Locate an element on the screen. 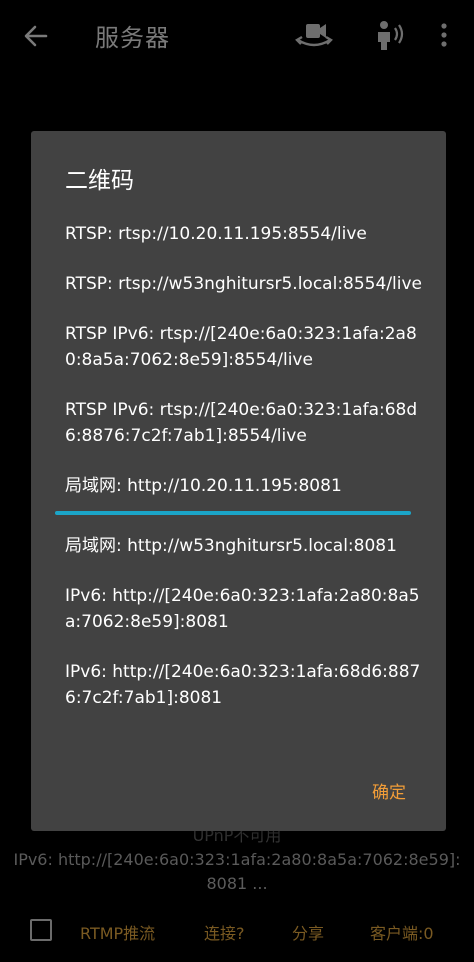 Image resolution: width=474 pixels, height=962 pixels. address-item-http-local: 局域网: http://w53nghitursr5.local:8081 is located at coordinates (245, 546).